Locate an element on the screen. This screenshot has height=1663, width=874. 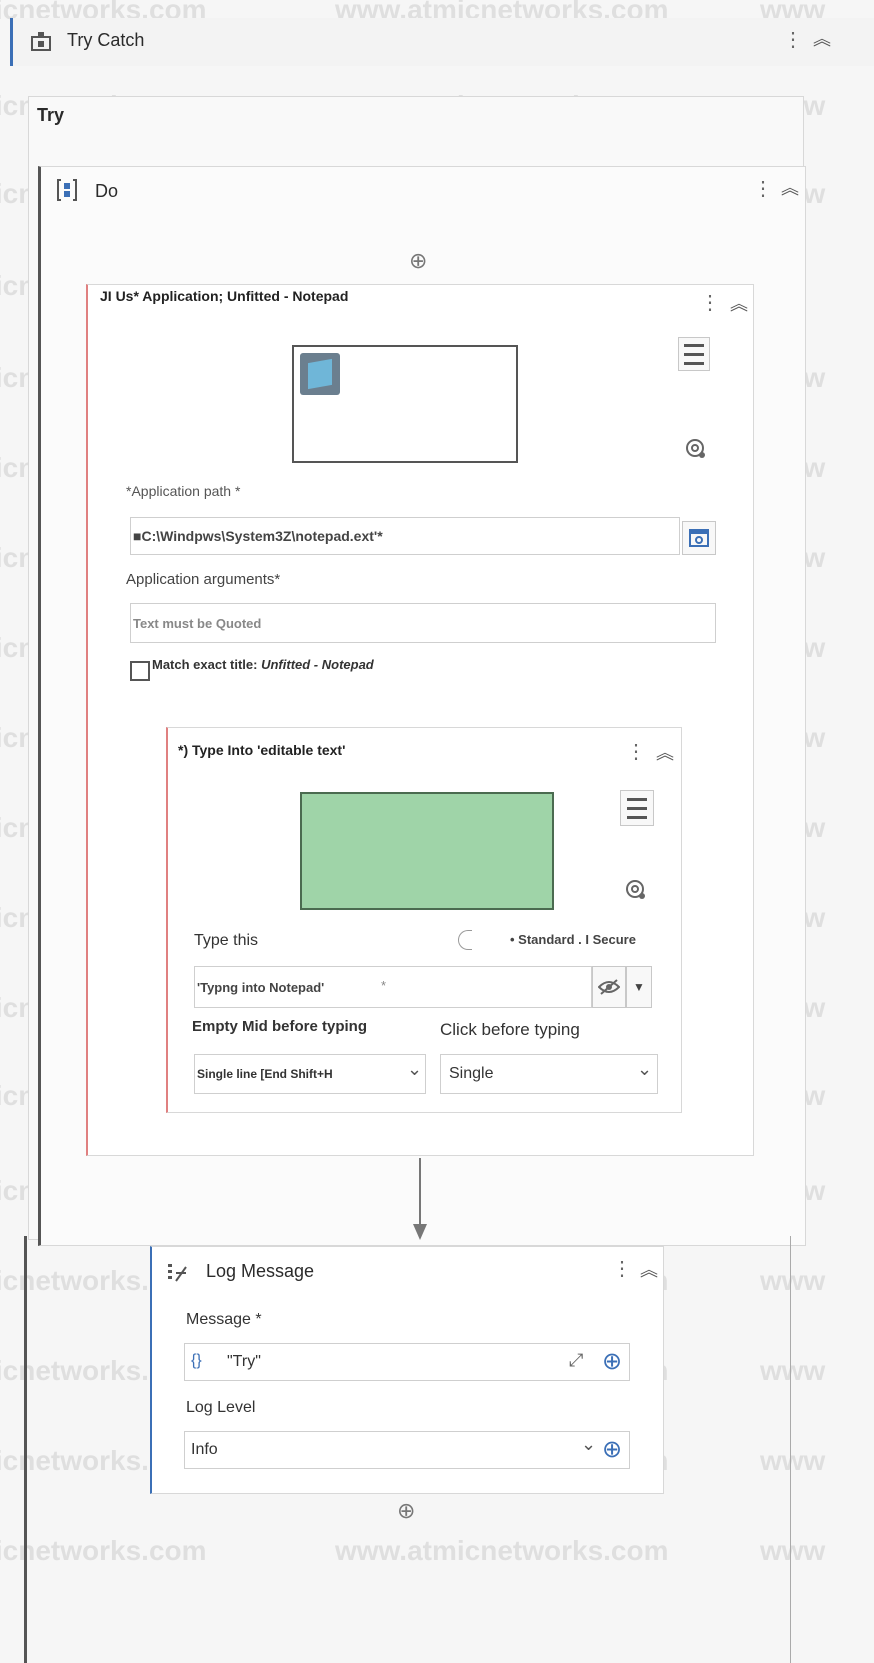
message-field: {} "Try" ⤢ is located at coordinates (407, 1362).